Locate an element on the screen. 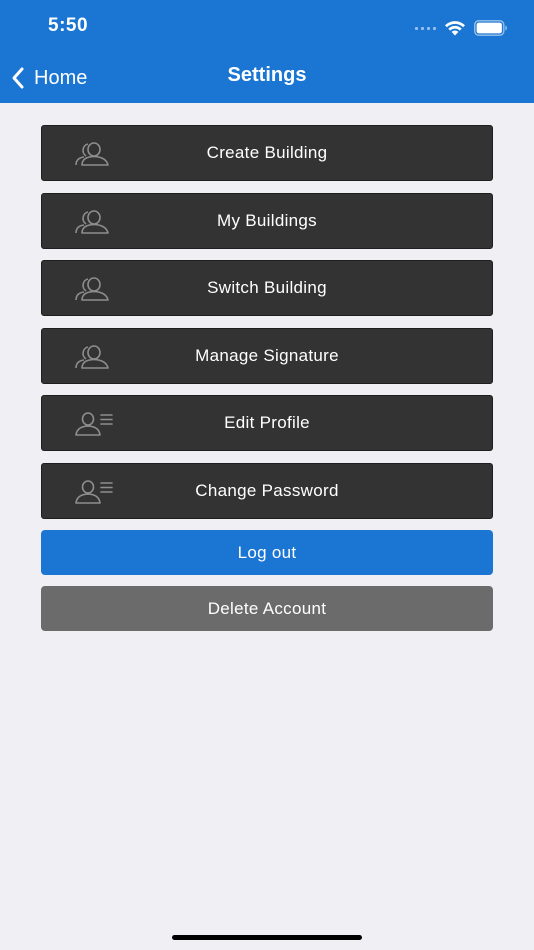 Image resolution: width=534 pixels, height=950 pixels. menu-item-label: Manage Signature is located at coordinates (267, 355).